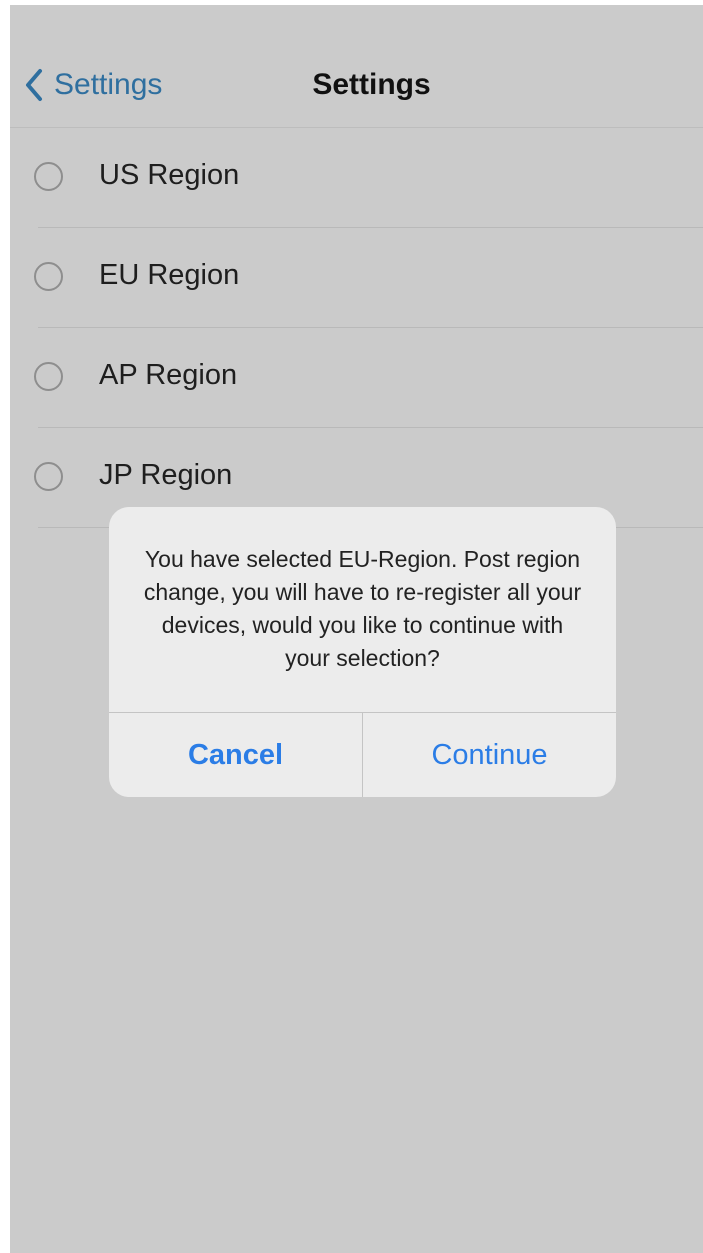 The height and width of the screenshot is (1253, 703). What do you see at coordinates (356, 378) in the screenshot?
I see `region-option-ap: AP Region` at bounding box center [356, 378].